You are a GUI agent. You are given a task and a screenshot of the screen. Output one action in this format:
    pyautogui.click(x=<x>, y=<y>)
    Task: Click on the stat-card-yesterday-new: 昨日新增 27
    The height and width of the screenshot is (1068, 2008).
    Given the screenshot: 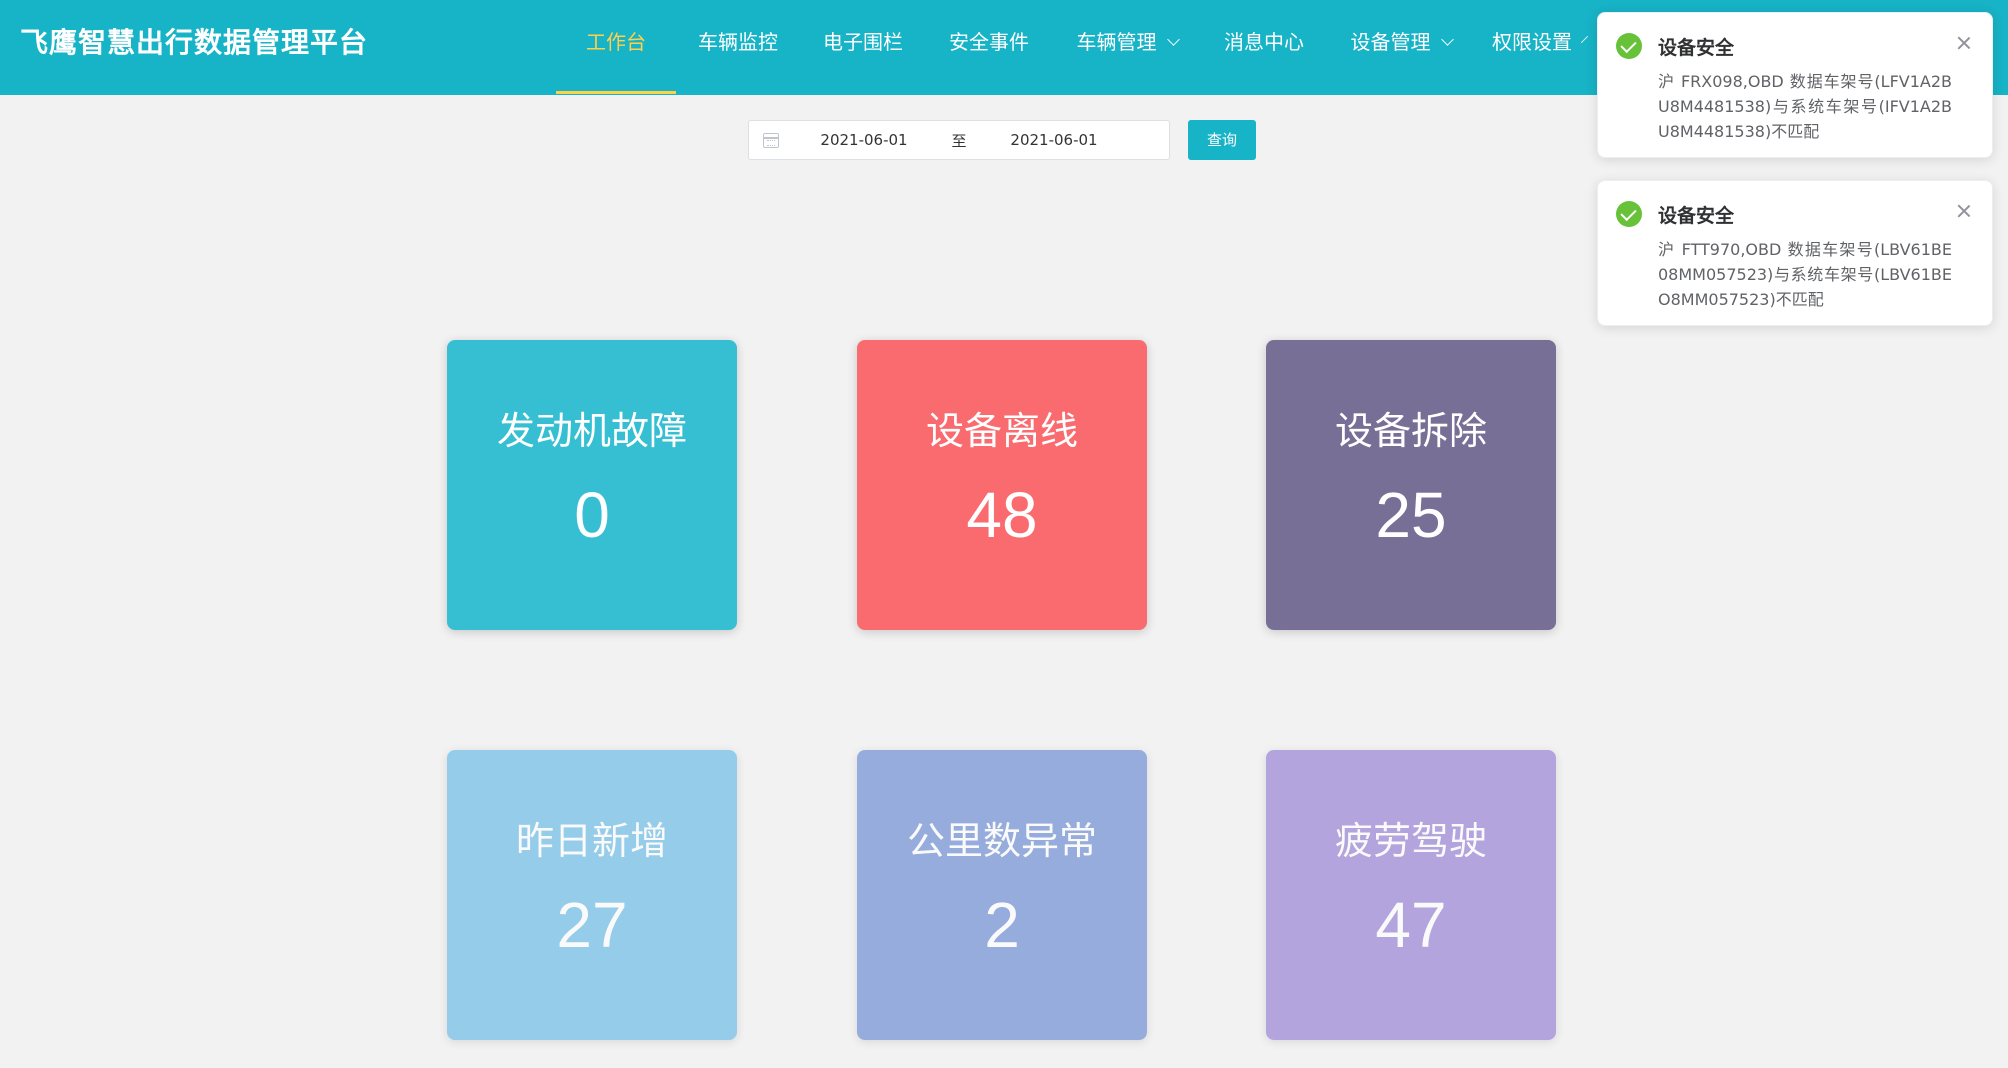 What is the action you would take?
    pyautogui.click(x=592, y=895)
    